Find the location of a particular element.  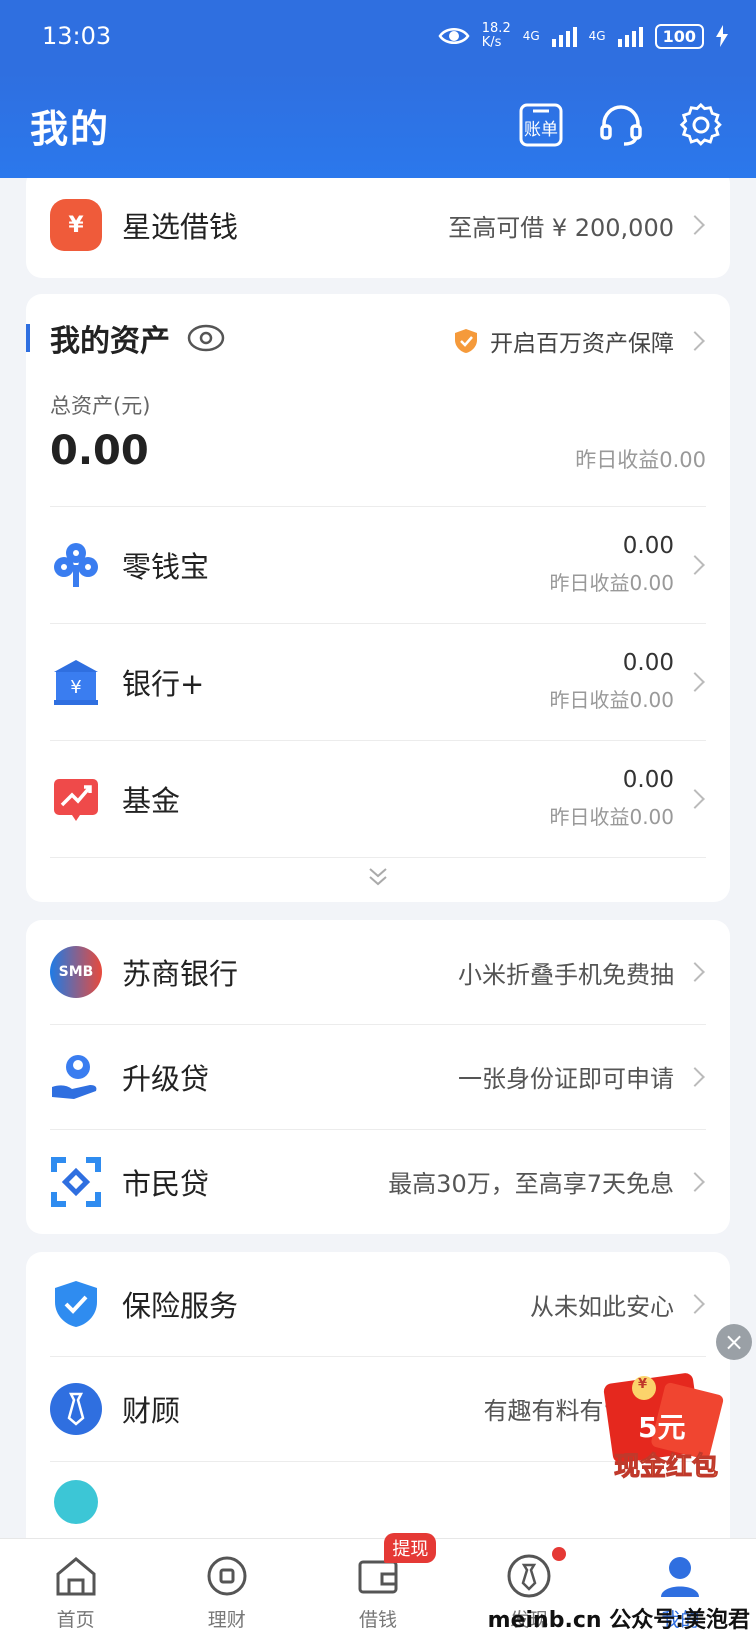

notification-dot is located at coordinates (558, 1554).